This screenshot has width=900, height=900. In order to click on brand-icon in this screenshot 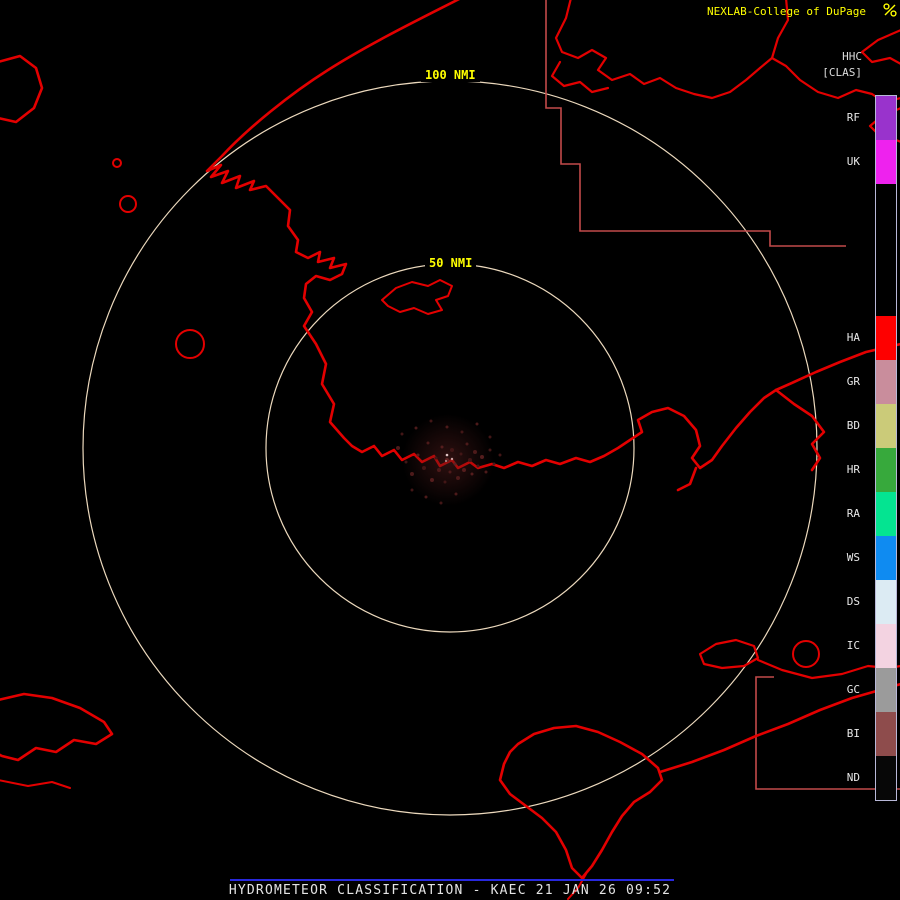, I will do `click(890, 10)`.